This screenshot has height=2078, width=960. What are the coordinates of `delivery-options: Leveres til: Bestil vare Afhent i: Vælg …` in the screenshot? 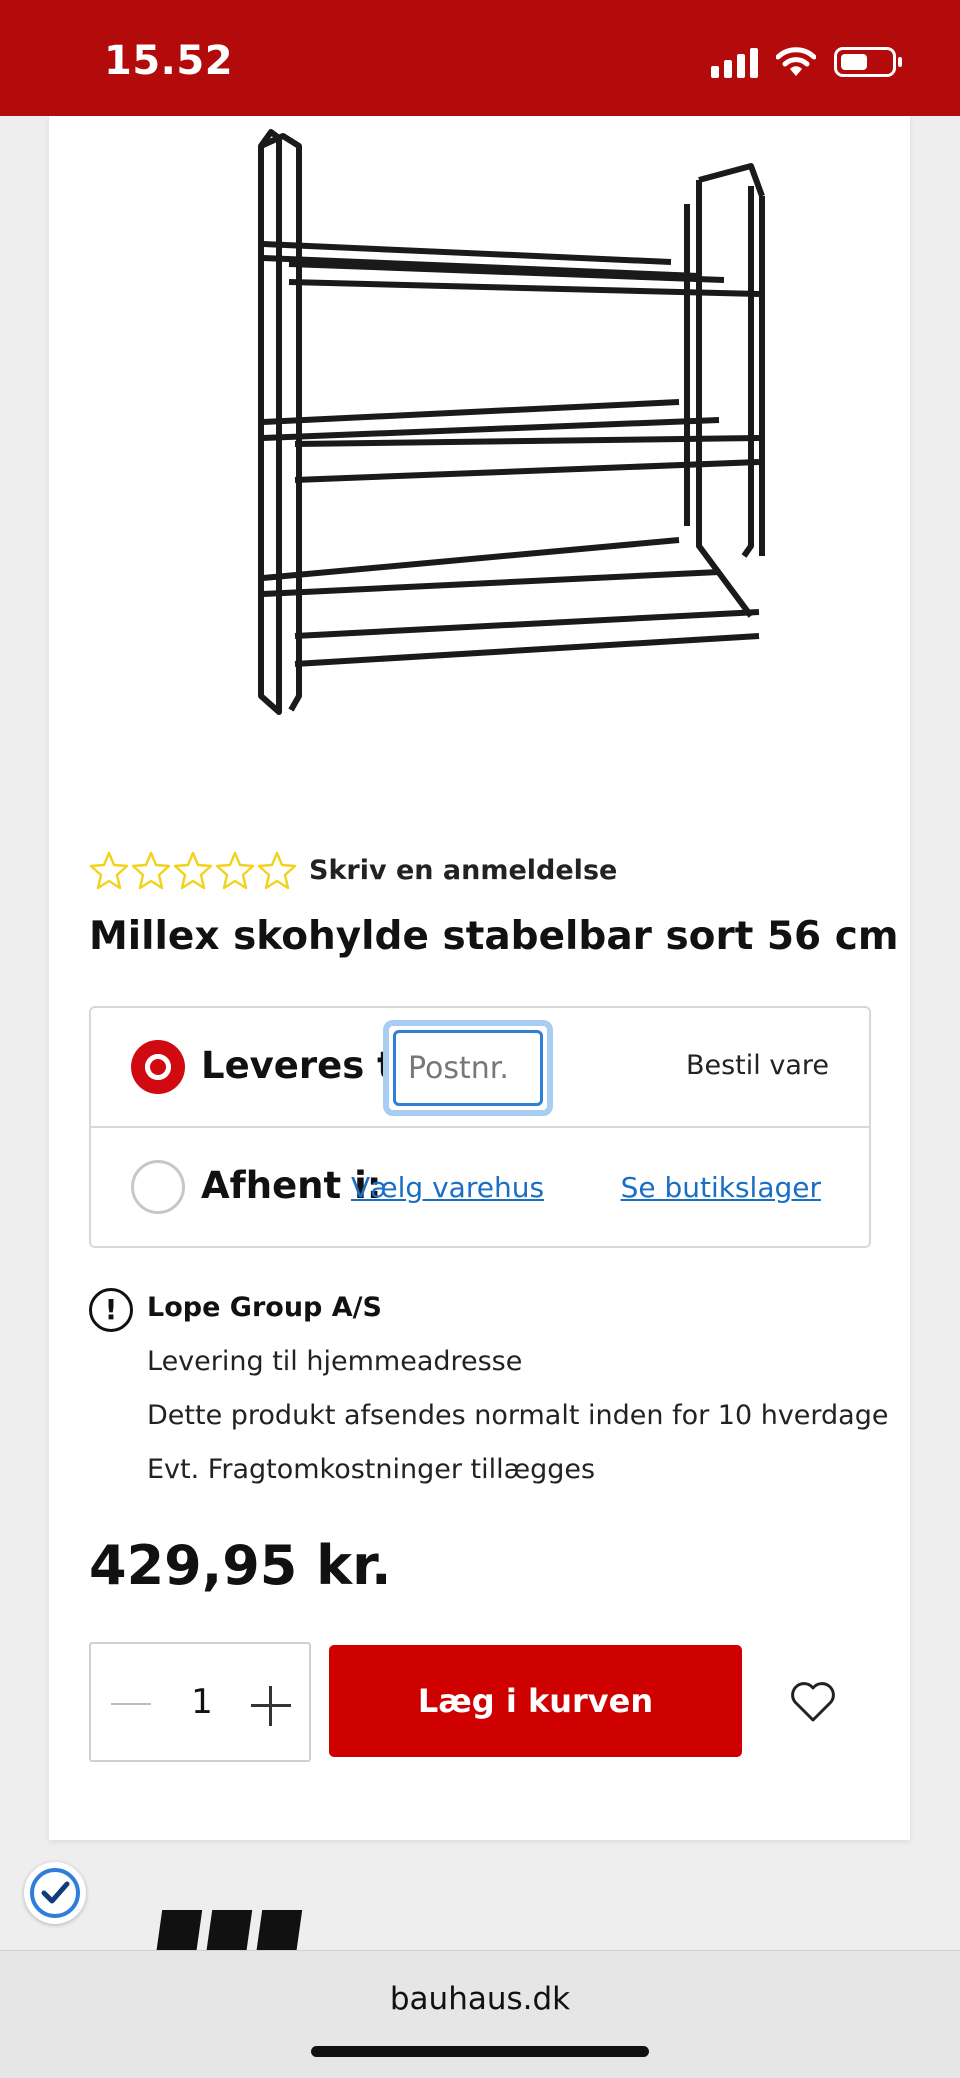 It's located at (480, 1127).